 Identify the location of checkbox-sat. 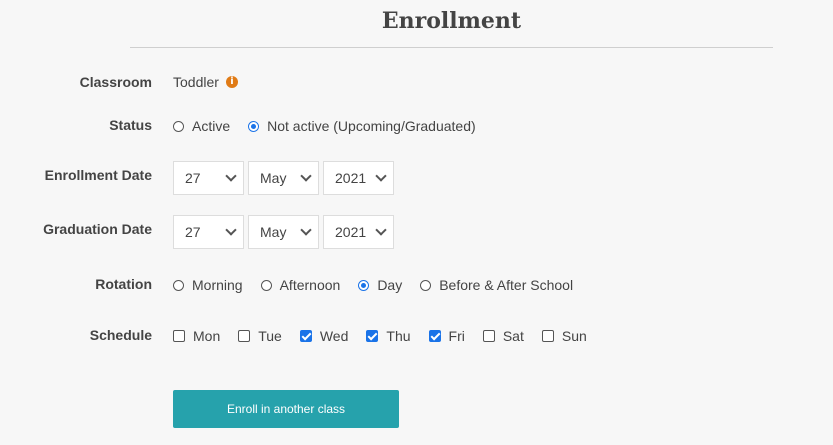
(488, 336).